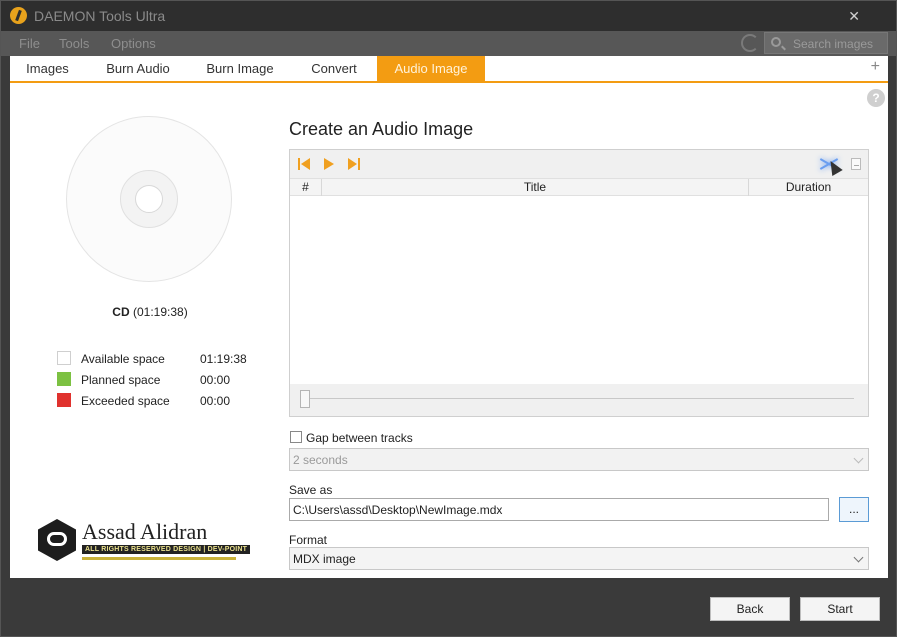 This screenshot has width=897, height=637. Describe the element at coordinates (876, 98) in the screenshot. I see `help-icon: ?` at that location.